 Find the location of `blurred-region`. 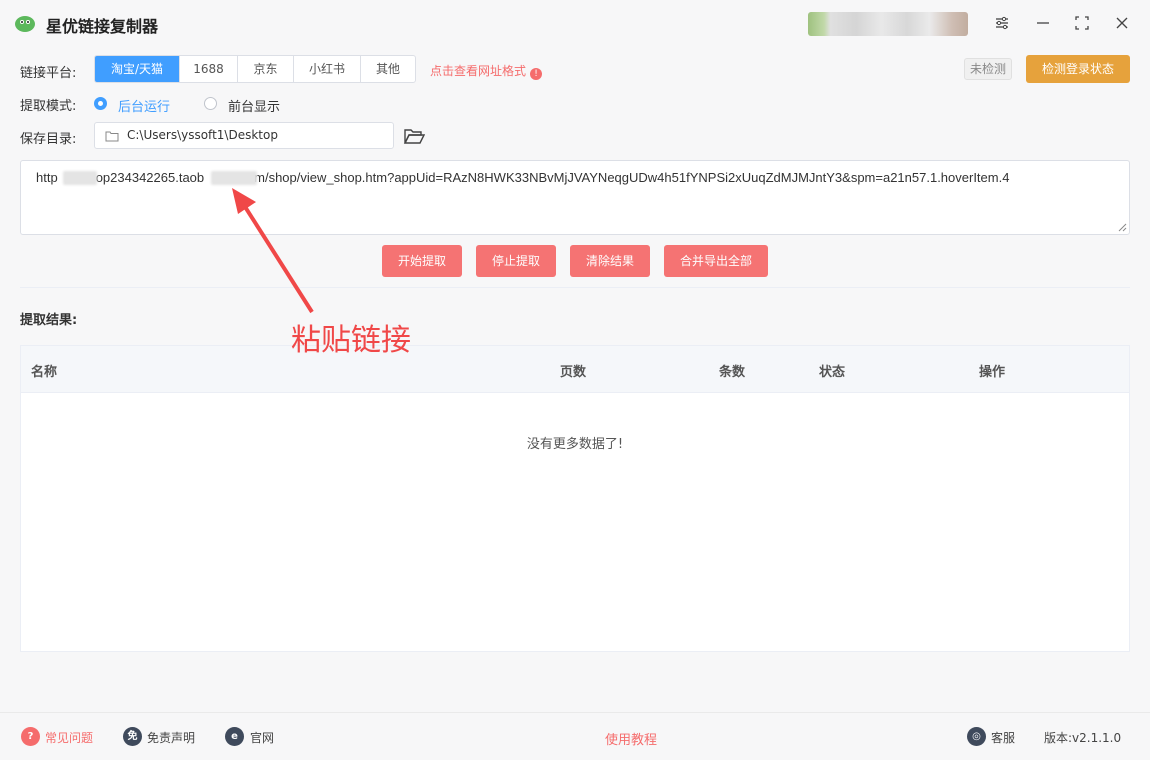

blurred-region is located at coordinates (80, 178).